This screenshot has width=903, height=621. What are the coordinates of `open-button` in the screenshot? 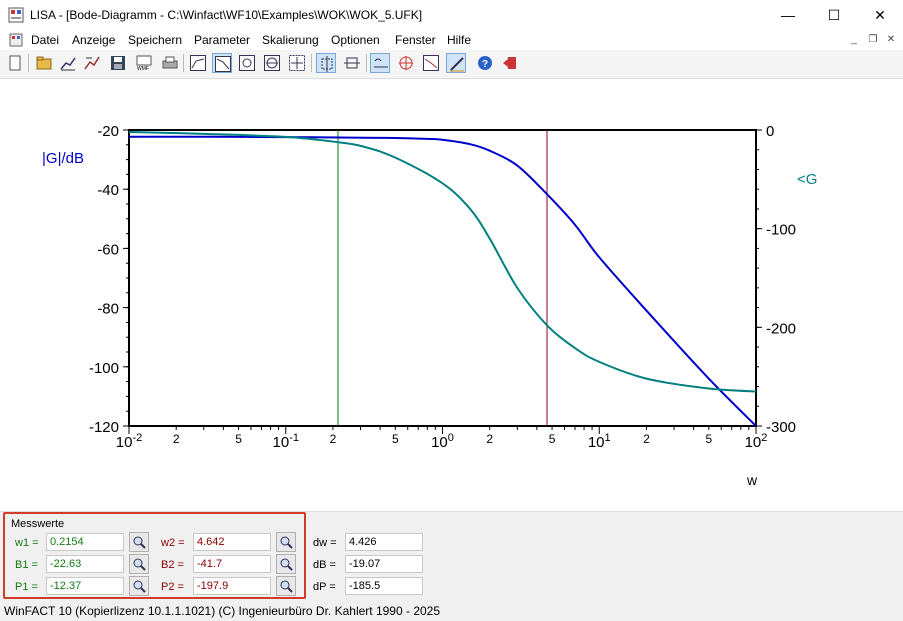 It's located at (44, 63).